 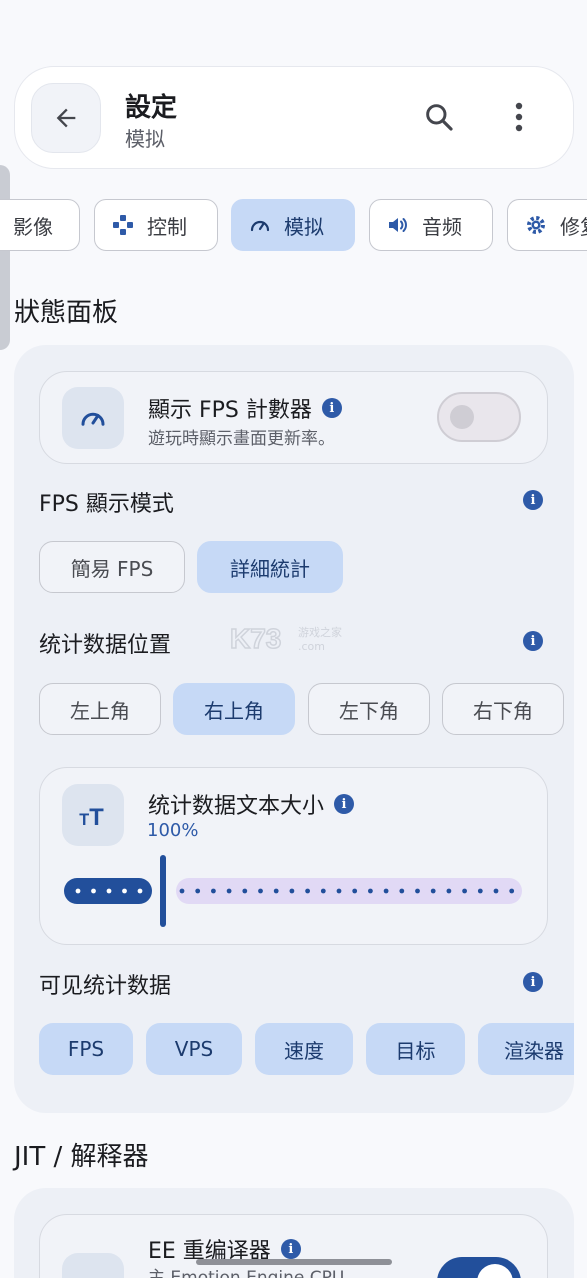 I want to click on ee-recompiler-card: EE 重编译器 i 主 Emotion Engine CPU, so click(x=293, y=1246).